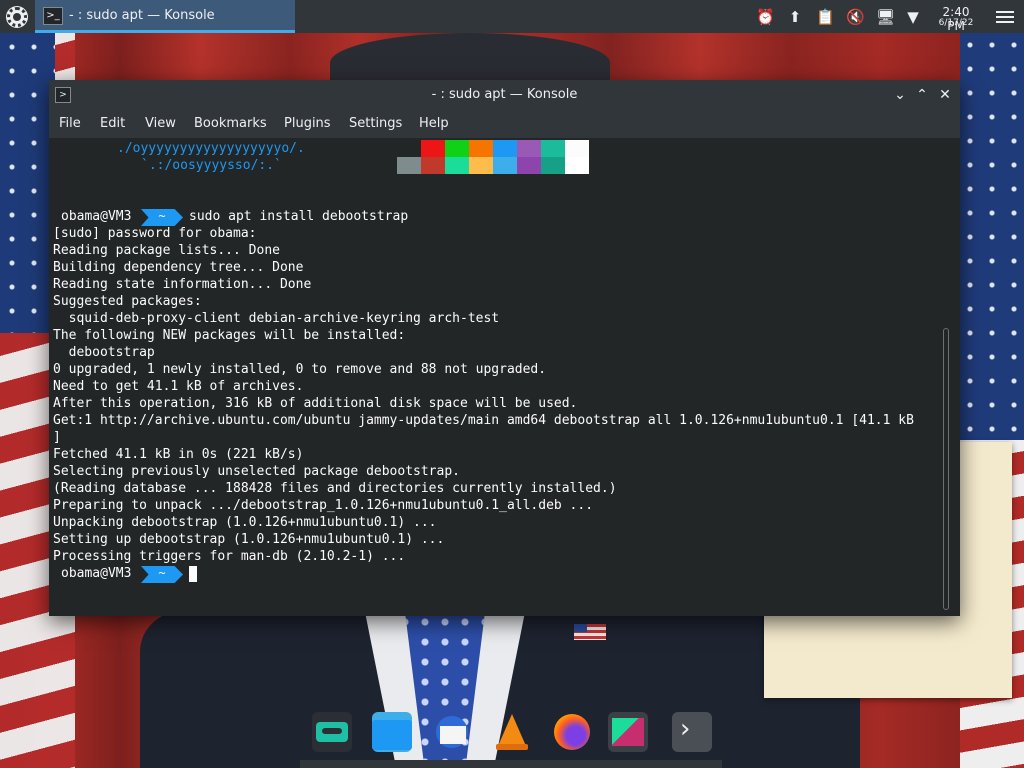 Image resolution: width=1024 pixels, height=768 pixels. I want to click on terminal-output-line: Suggested packages:, so click(127, 301).